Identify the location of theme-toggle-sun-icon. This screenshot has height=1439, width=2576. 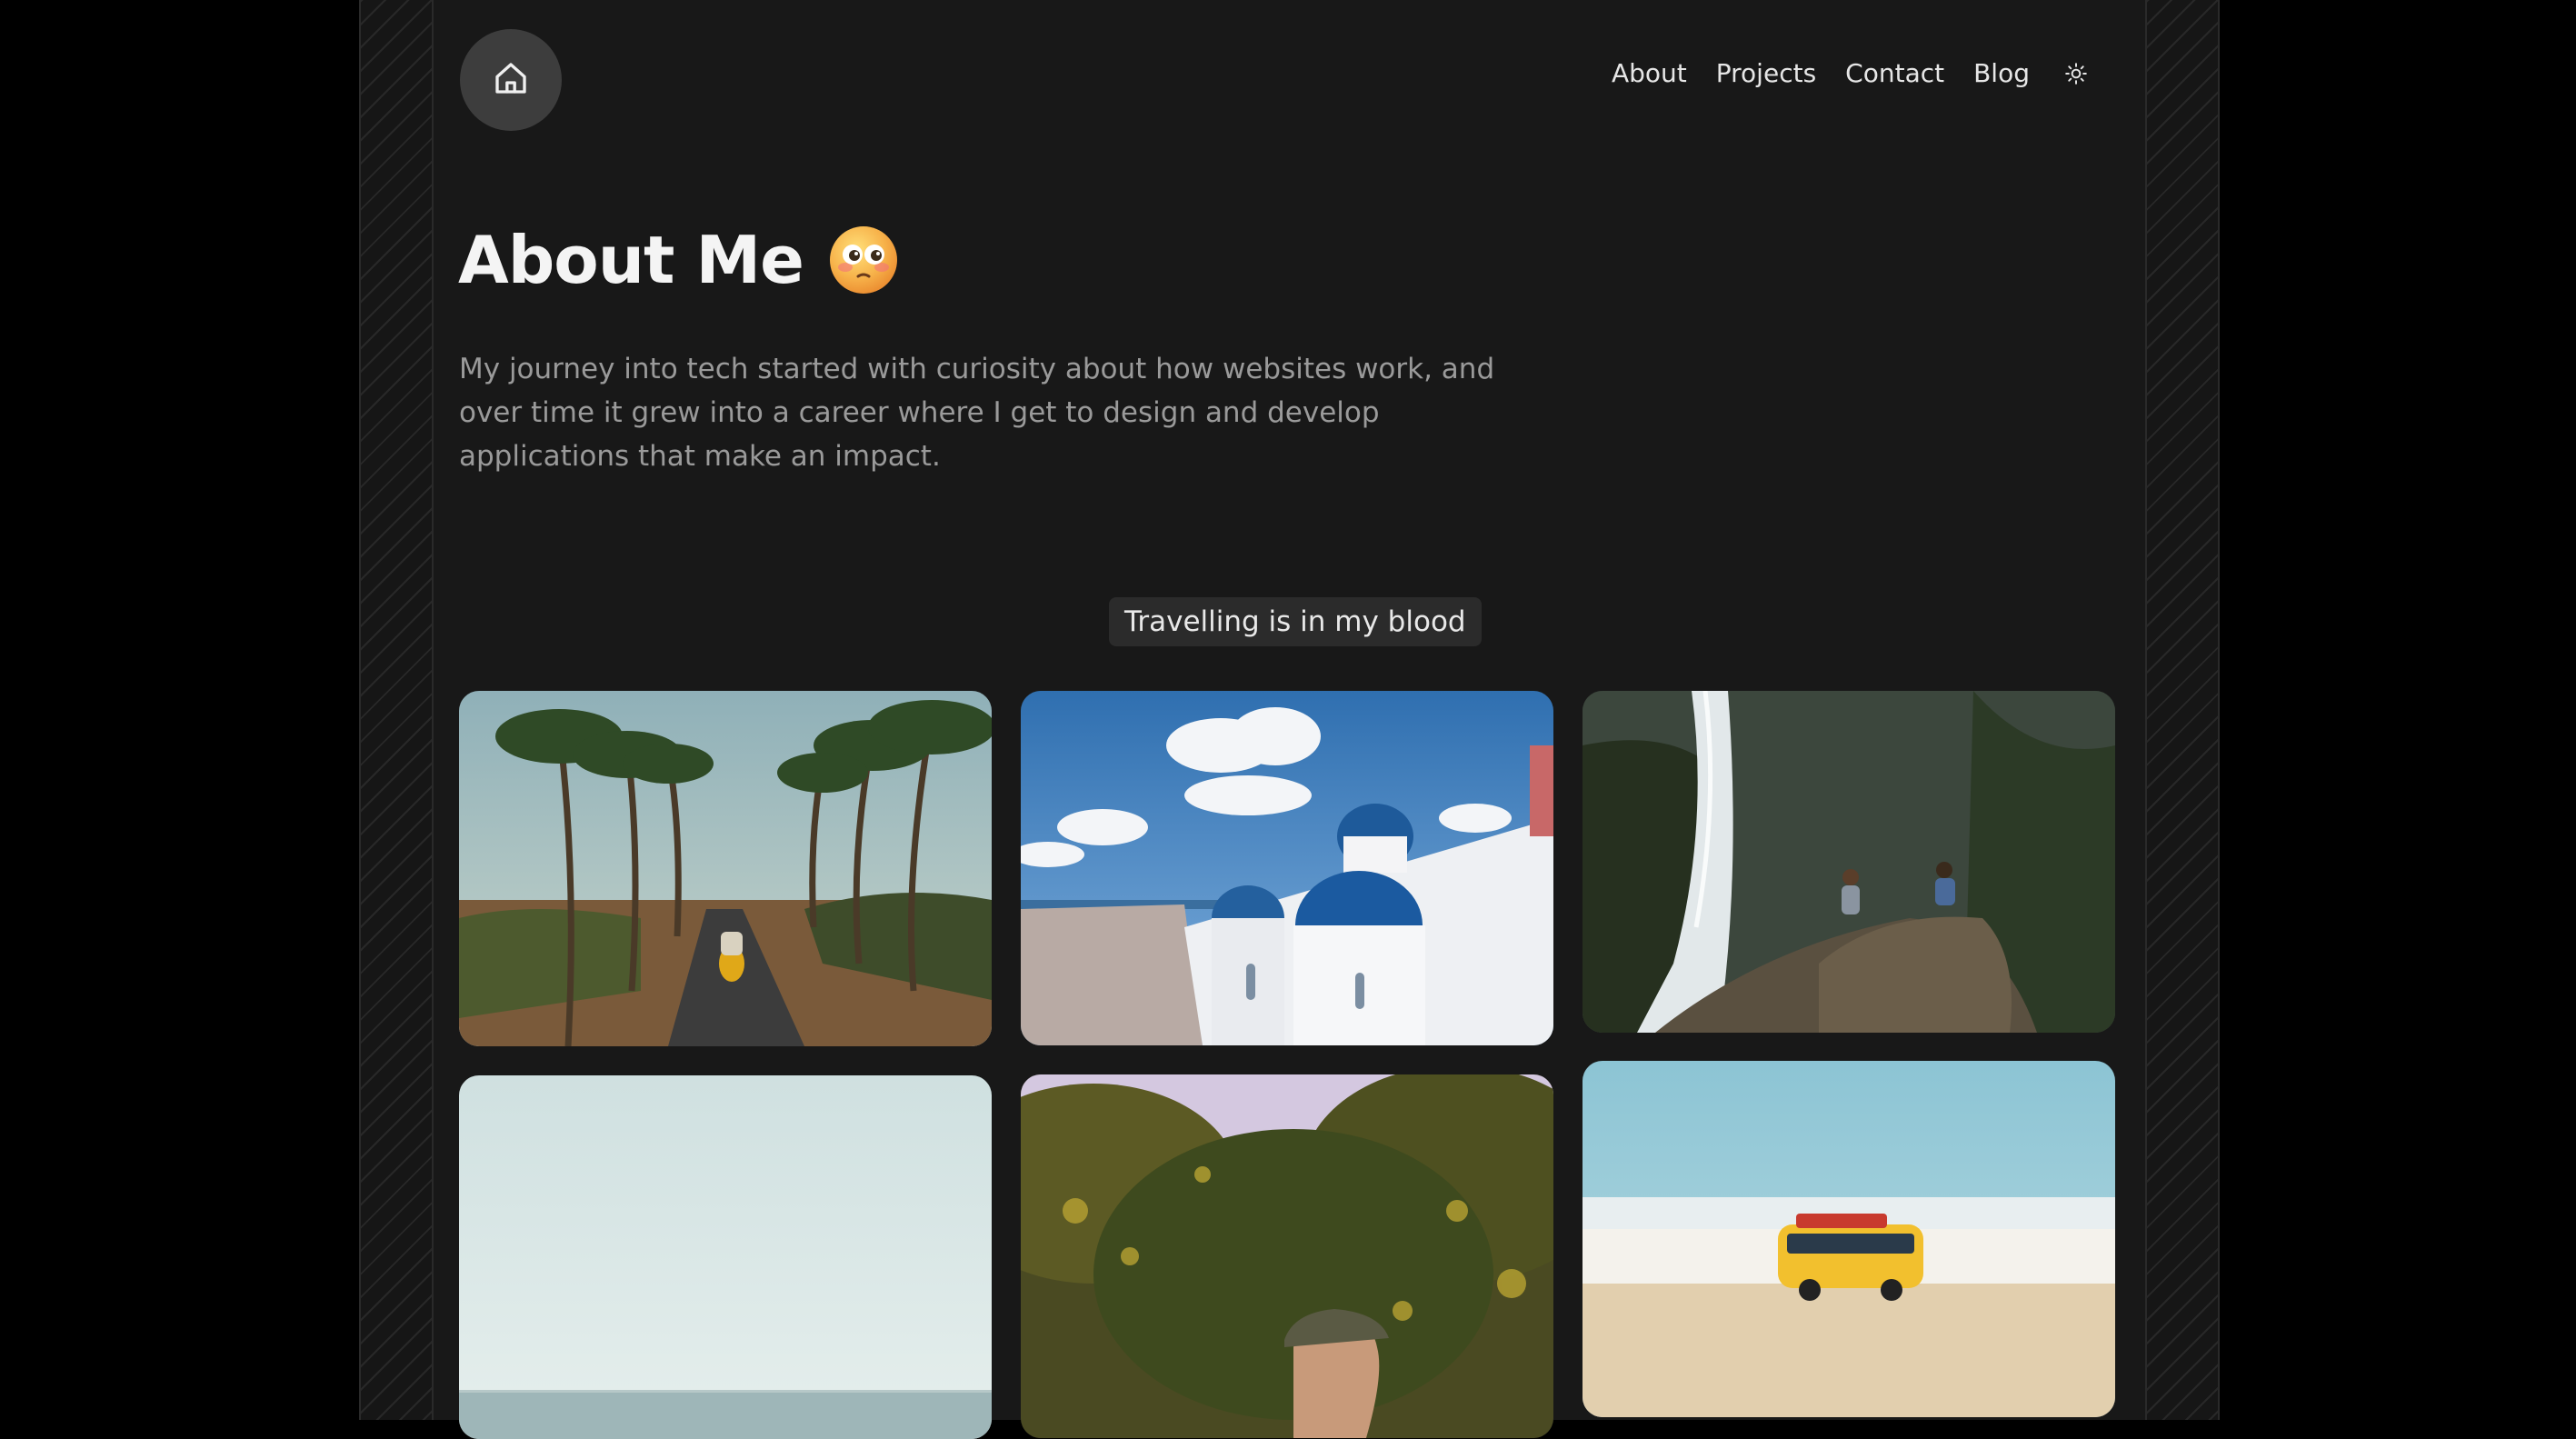
(2076, 73).